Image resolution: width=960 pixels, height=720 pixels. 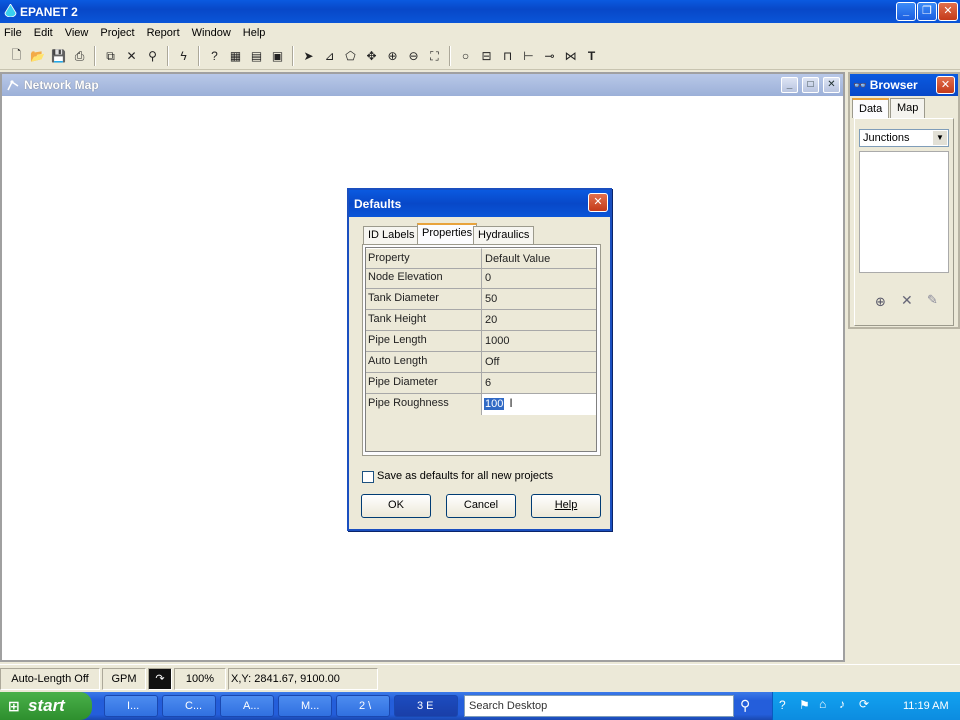 What do you see at coordinates (392, 56) in the screenshot?
I see `zoom-in-icon: ⊕` at bounding box center [392, 56].